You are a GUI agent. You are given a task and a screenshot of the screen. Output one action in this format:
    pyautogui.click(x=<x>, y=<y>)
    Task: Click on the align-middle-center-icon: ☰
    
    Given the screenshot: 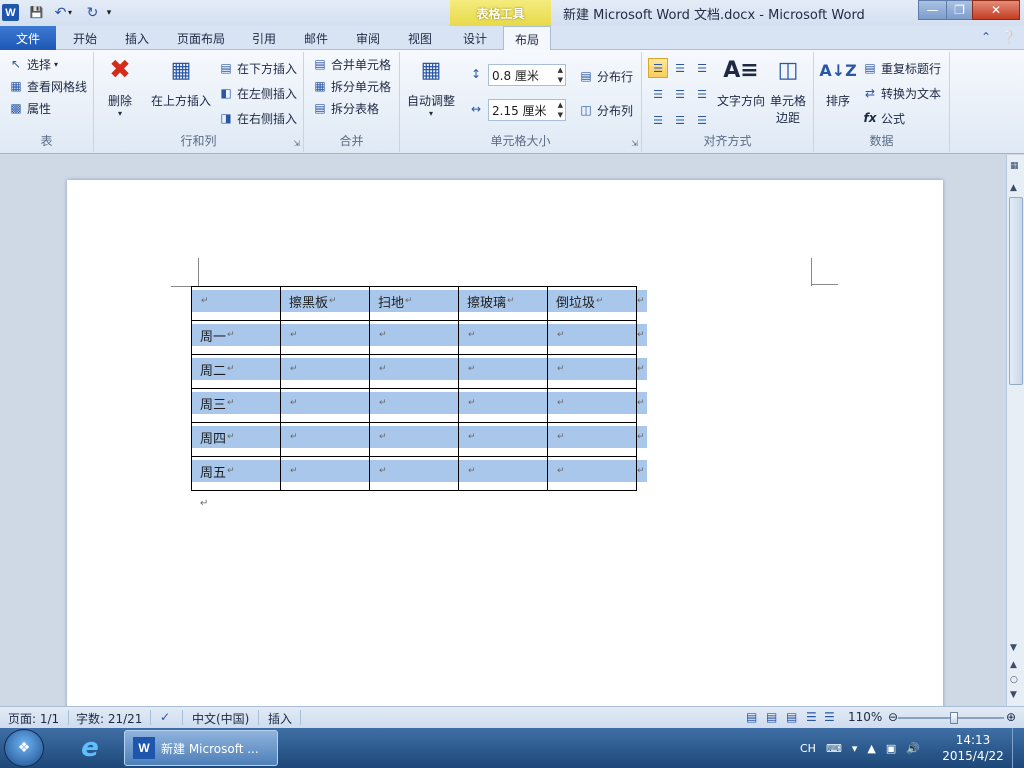 What is the action you would take?
    pyautogui.click(x=680, y=94)
    